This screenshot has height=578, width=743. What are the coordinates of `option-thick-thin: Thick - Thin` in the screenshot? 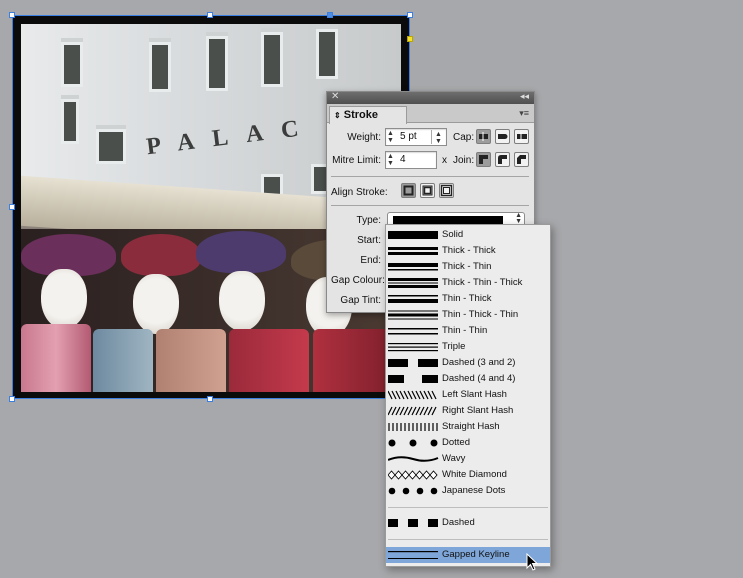 It's located at (468, 267).